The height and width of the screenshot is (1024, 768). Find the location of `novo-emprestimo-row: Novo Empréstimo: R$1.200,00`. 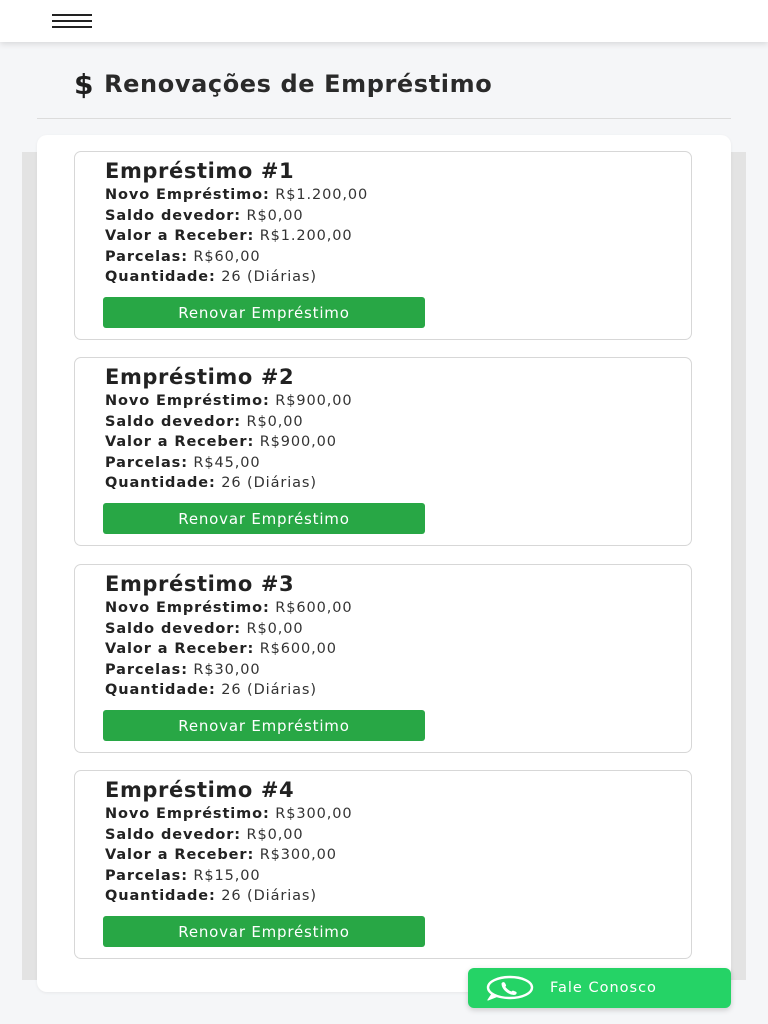

novo-emprestimo-row: Novo Empréstimo: R$1.200,00 is located at coordinates (237, 195).